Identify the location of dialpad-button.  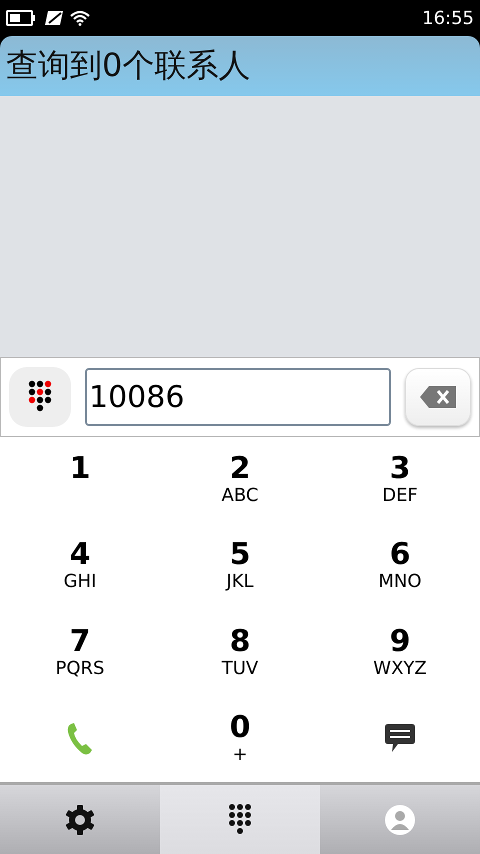
(40, 397).